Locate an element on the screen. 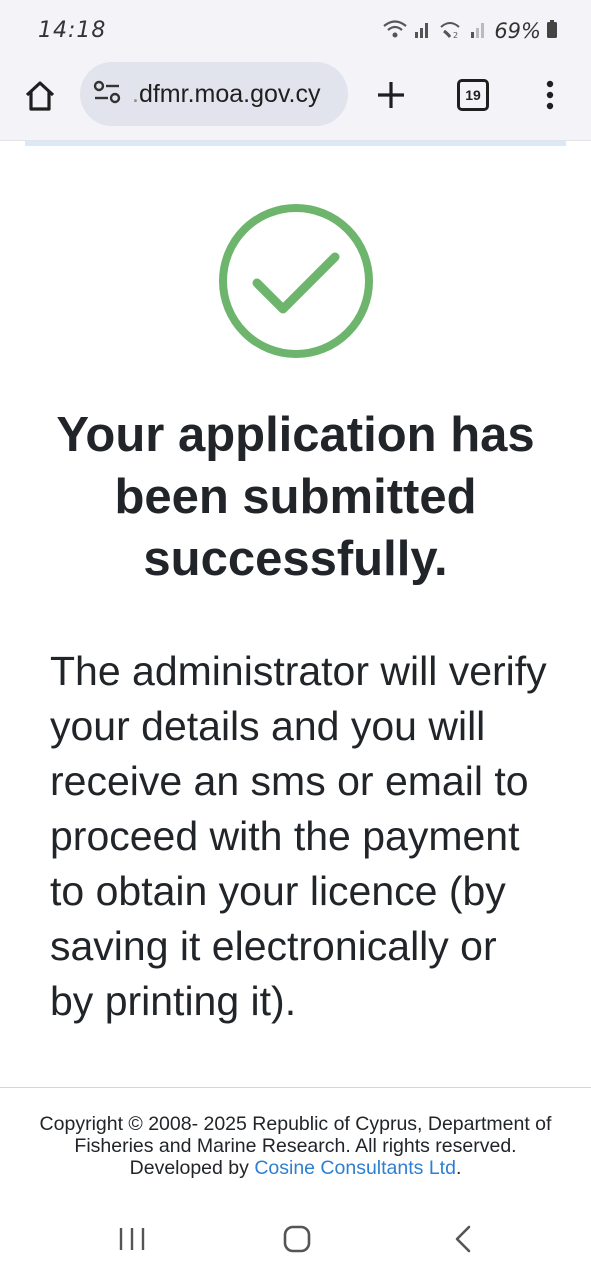 The image size is (591, 1280). home-icon is located at coordinates (40, 98).